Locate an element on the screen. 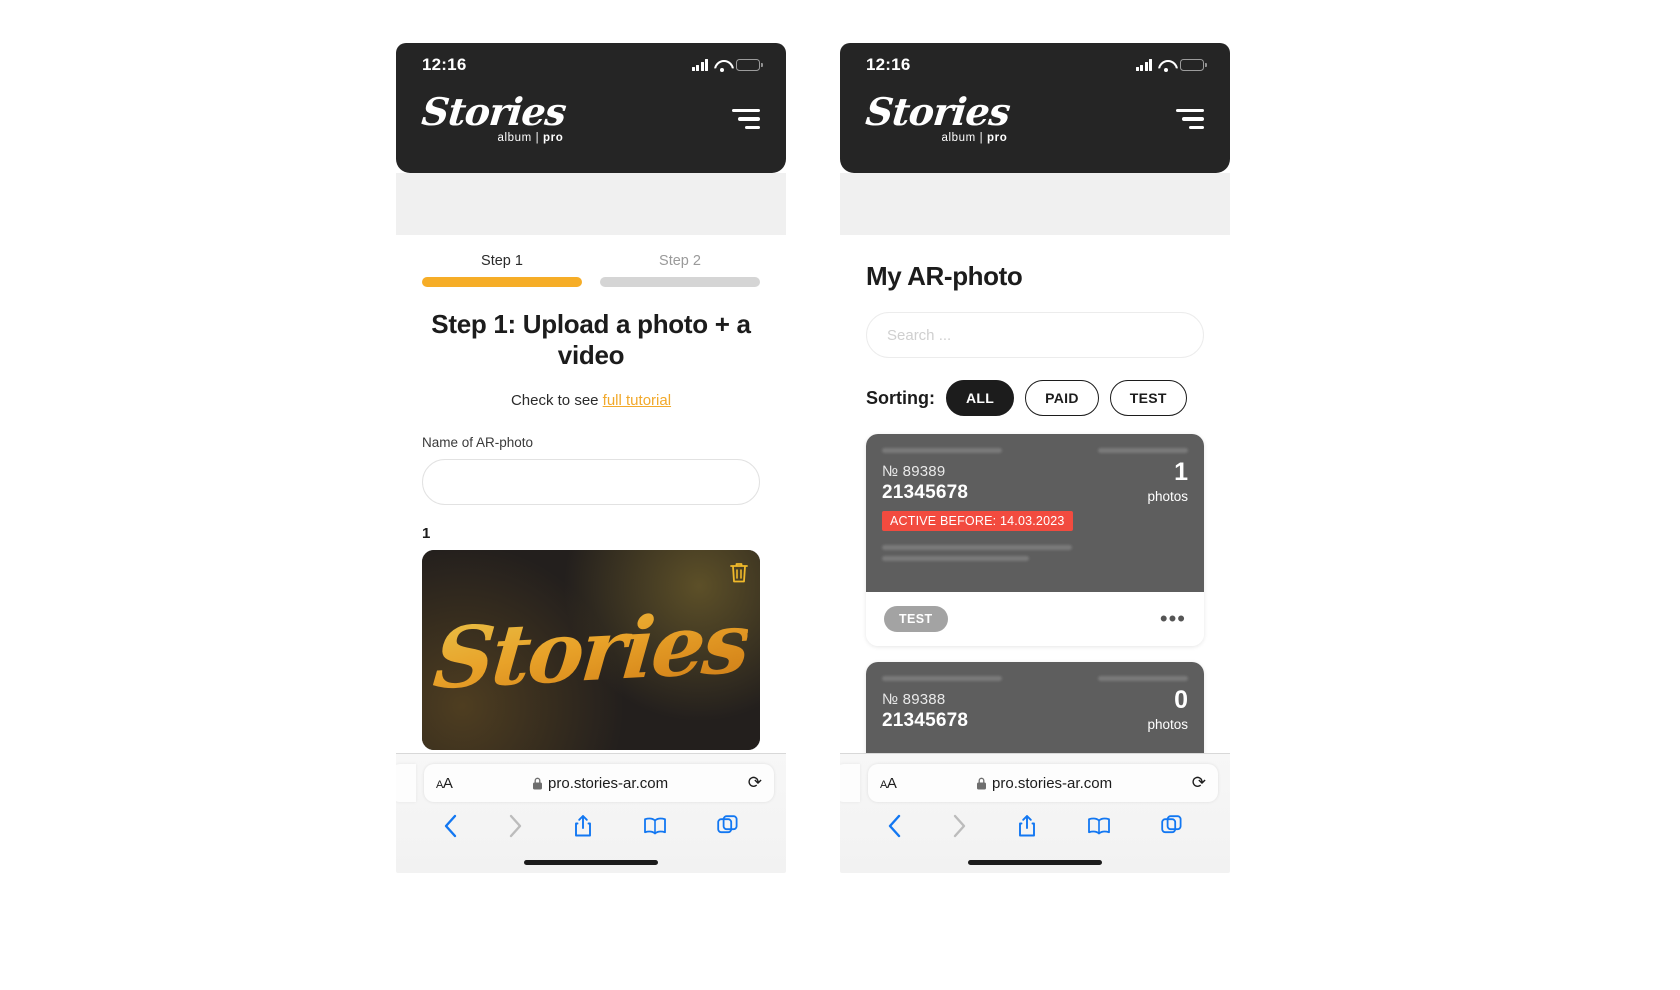  search-group is located at coordinates (1035, 325).